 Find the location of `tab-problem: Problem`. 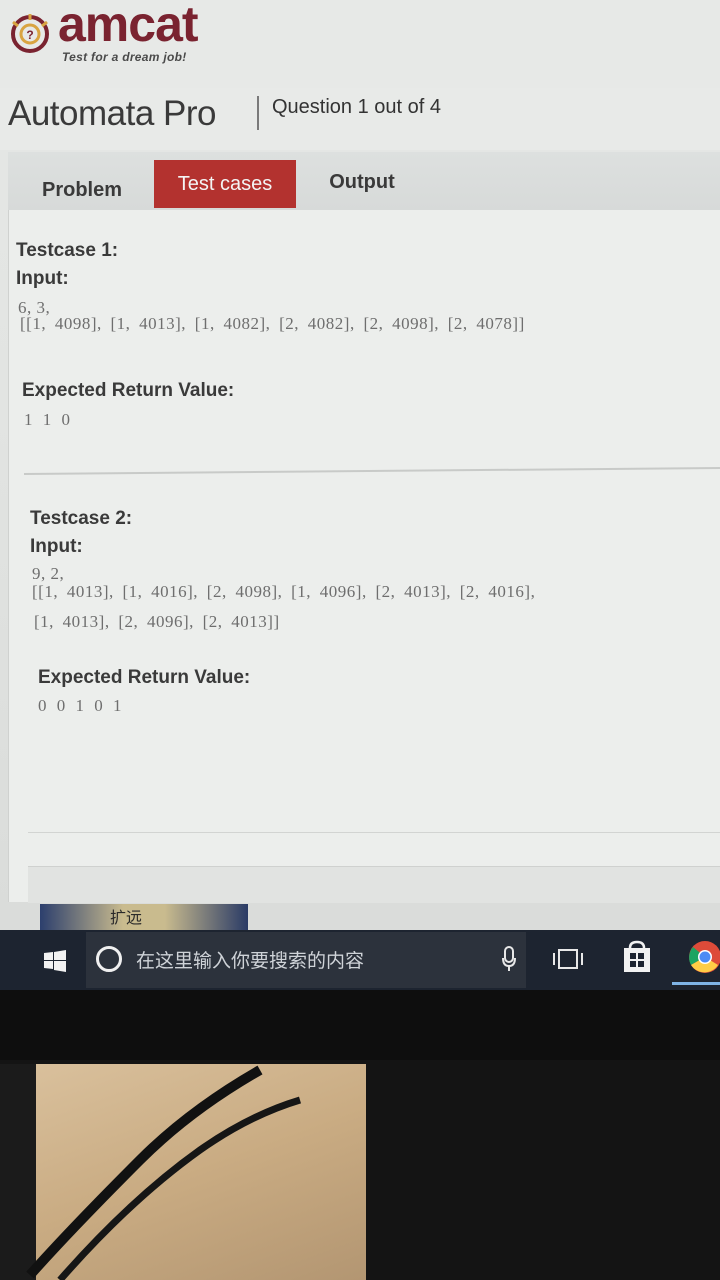

tab-problem: Problem is located at coordinates (82, 190).